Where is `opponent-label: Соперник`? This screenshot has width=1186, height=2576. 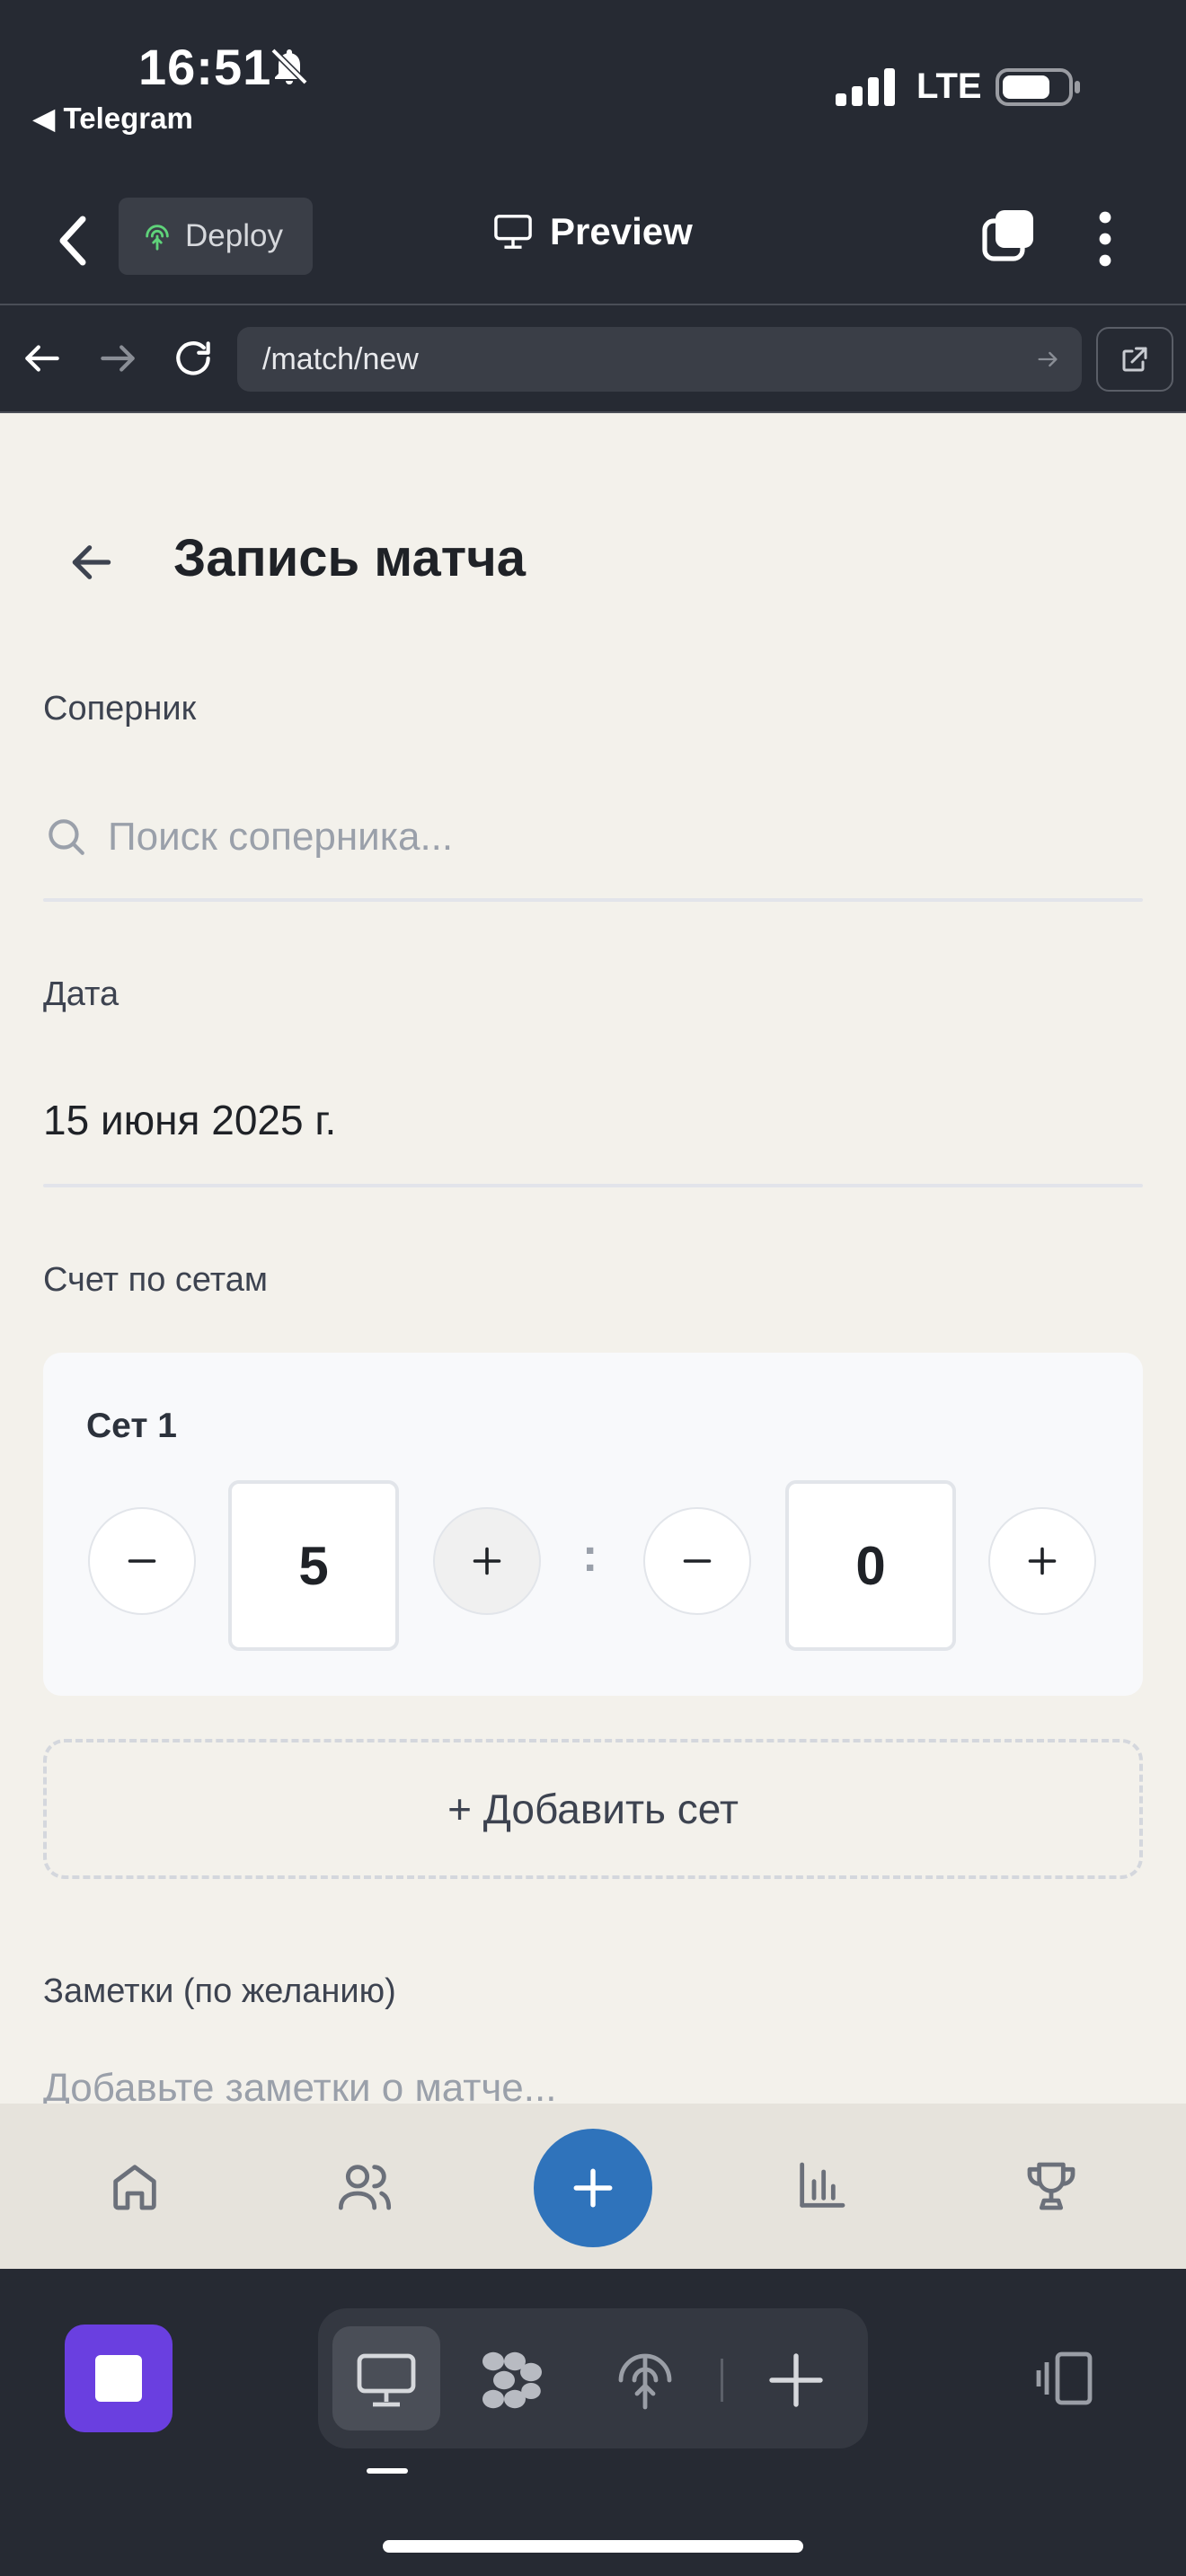
opponent-label: Соперник is located at coordinates (120, 709).